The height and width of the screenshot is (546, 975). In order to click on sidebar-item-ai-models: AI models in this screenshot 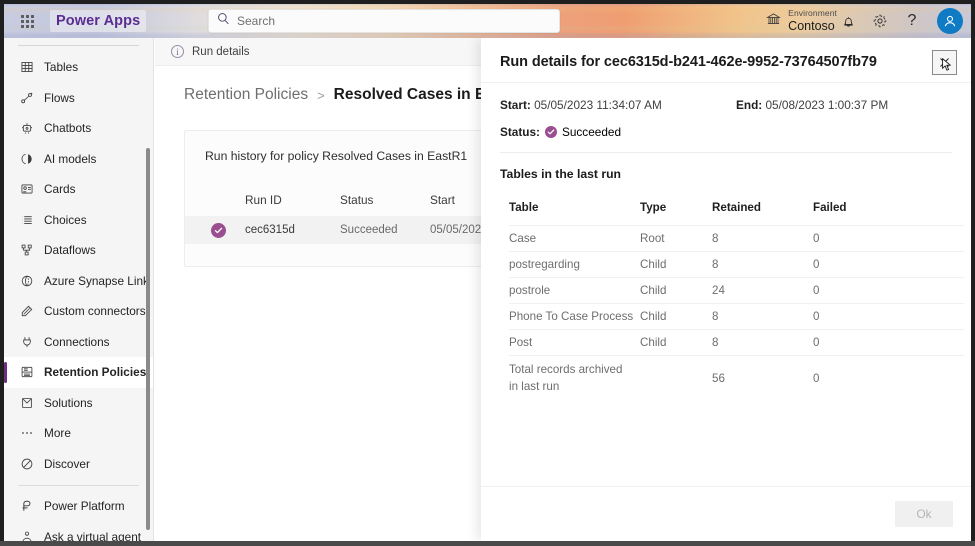, I will do `click(78, 159)`.